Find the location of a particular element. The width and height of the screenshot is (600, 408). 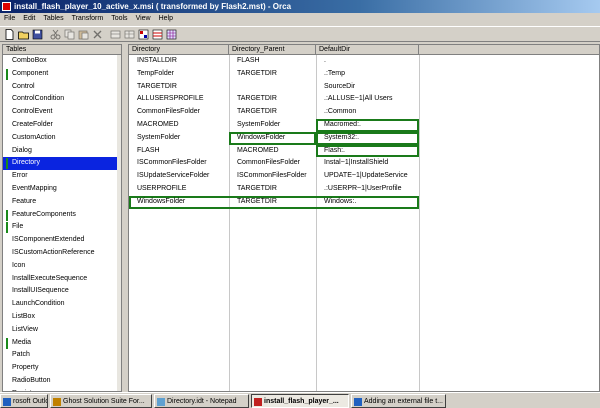

grid-cell is located at coordinates (272, 87).